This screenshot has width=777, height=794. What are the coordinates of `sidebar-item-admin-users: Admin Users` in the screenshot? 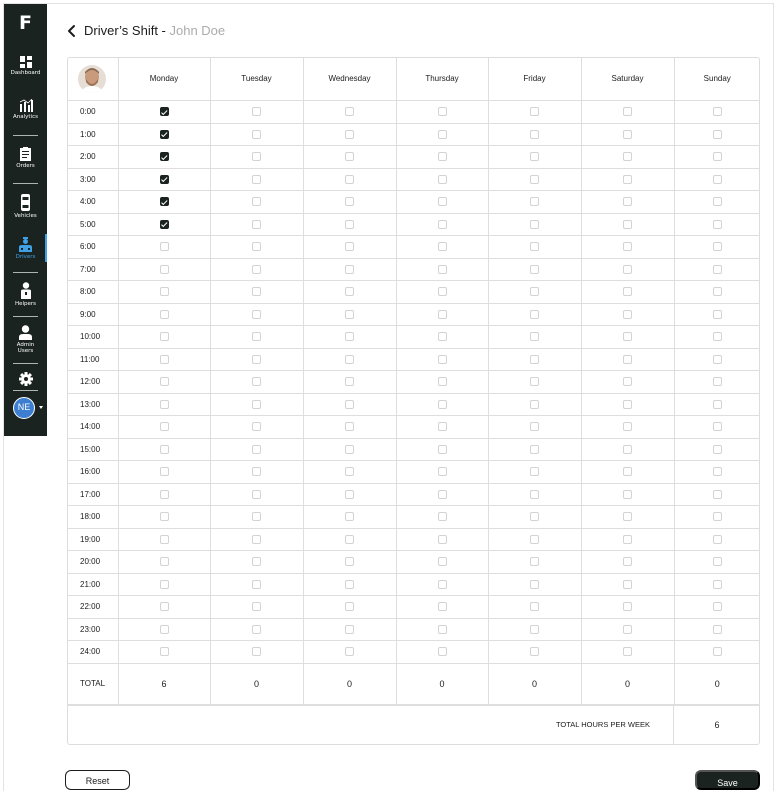 It's located at (25, 339).